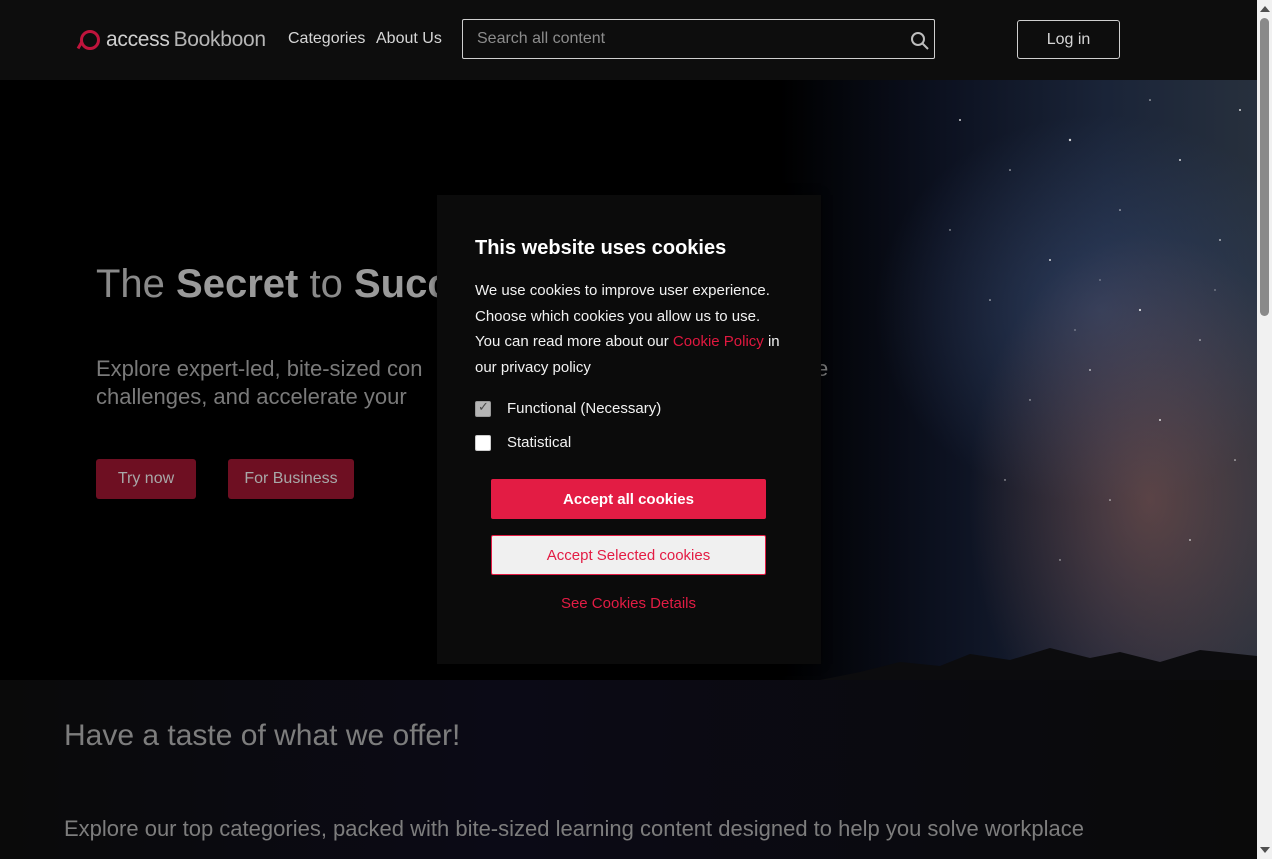  What do you see at coordinates (483, 442) in the screenshot?
I see `statistical-checkbox` at bounding box center [483, 442].